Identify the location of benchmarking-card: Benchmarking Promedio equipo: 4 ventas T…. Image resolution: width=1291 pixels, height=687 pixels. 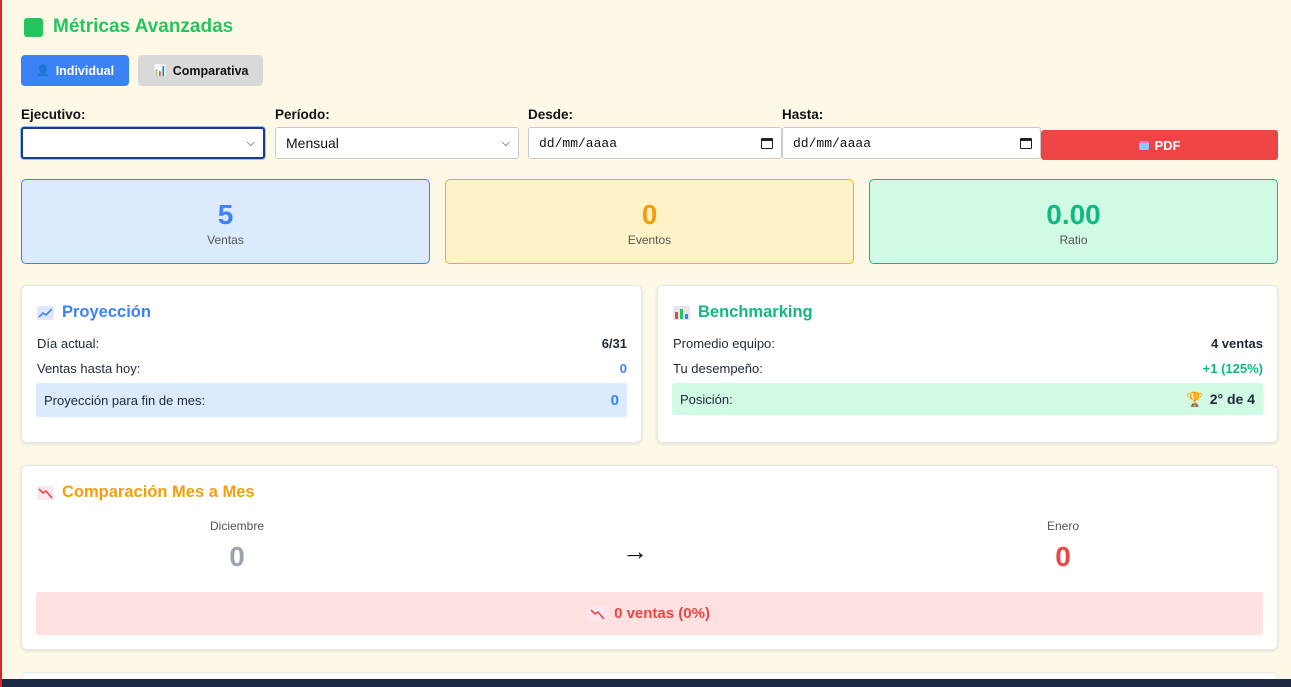
(967, 364).